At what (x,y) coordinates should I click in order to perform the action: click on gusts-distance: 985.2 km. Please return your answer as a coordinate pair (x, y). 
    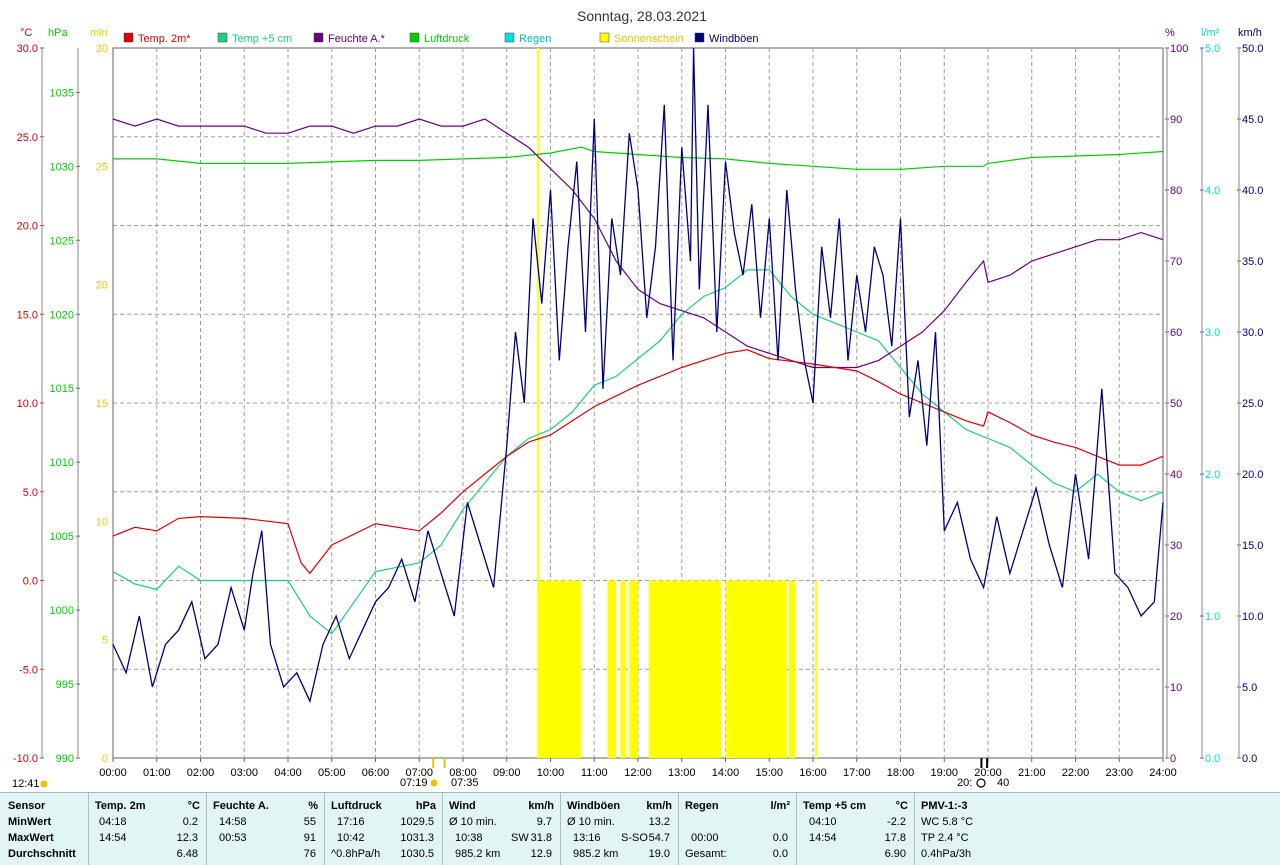
    Looking at the image, I should click on (596, 854).